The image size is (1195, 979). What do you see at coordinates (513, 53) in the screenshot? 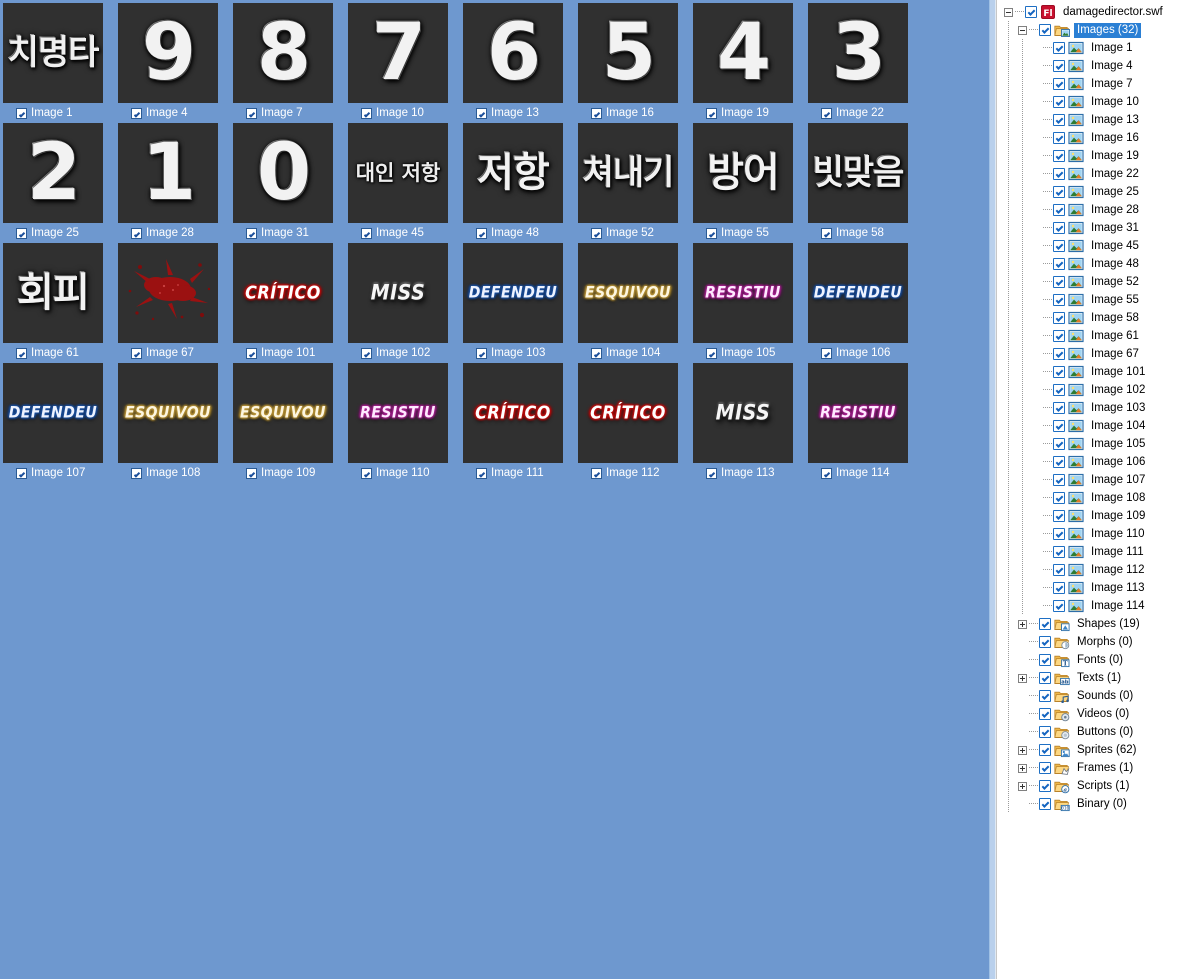
I see `thumbnail-image: 6` at bounding box center [513, 53].